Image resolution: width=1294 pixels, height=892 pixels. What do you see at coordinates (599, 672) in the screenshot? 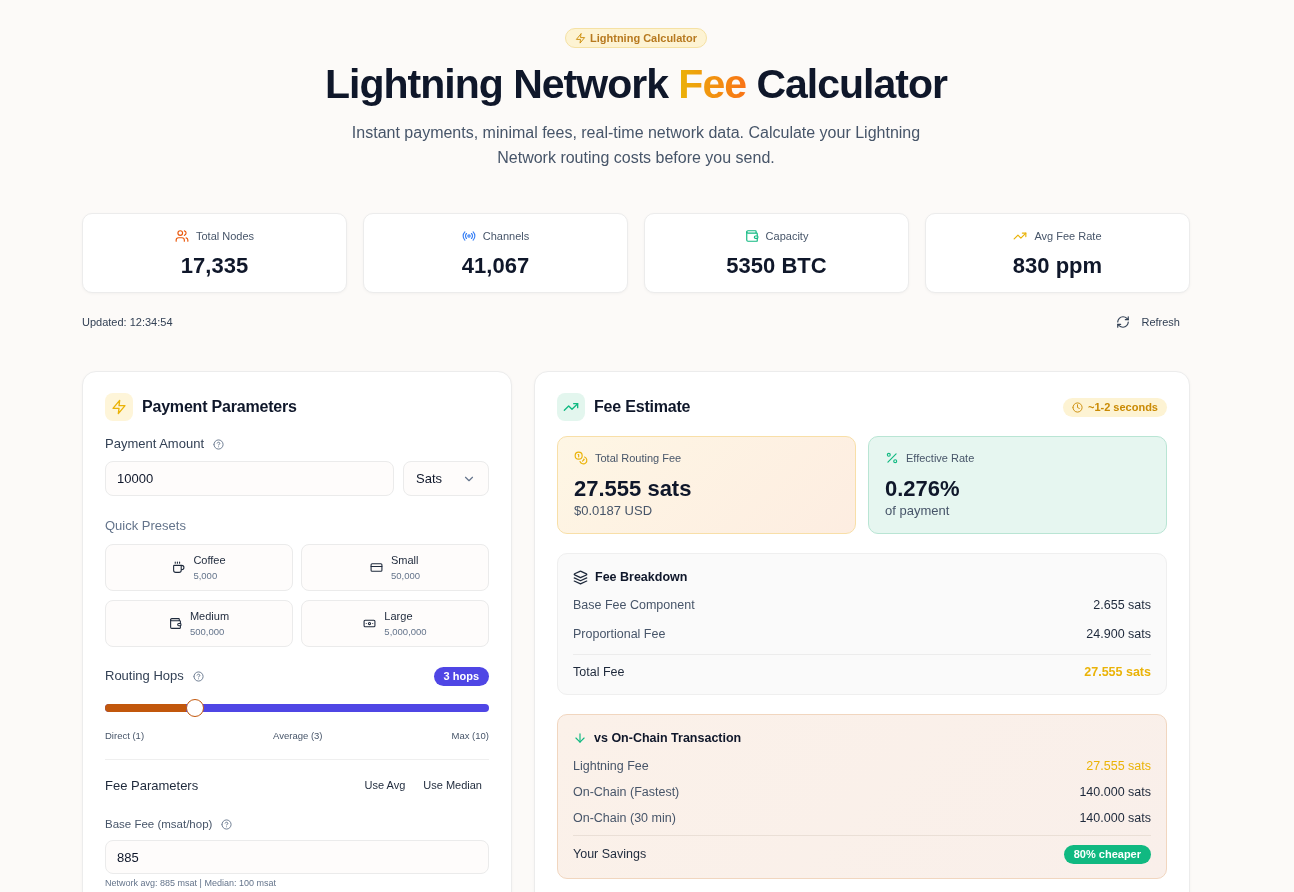
I see `row-label: Total Fee` at bounding box center [599, 672].